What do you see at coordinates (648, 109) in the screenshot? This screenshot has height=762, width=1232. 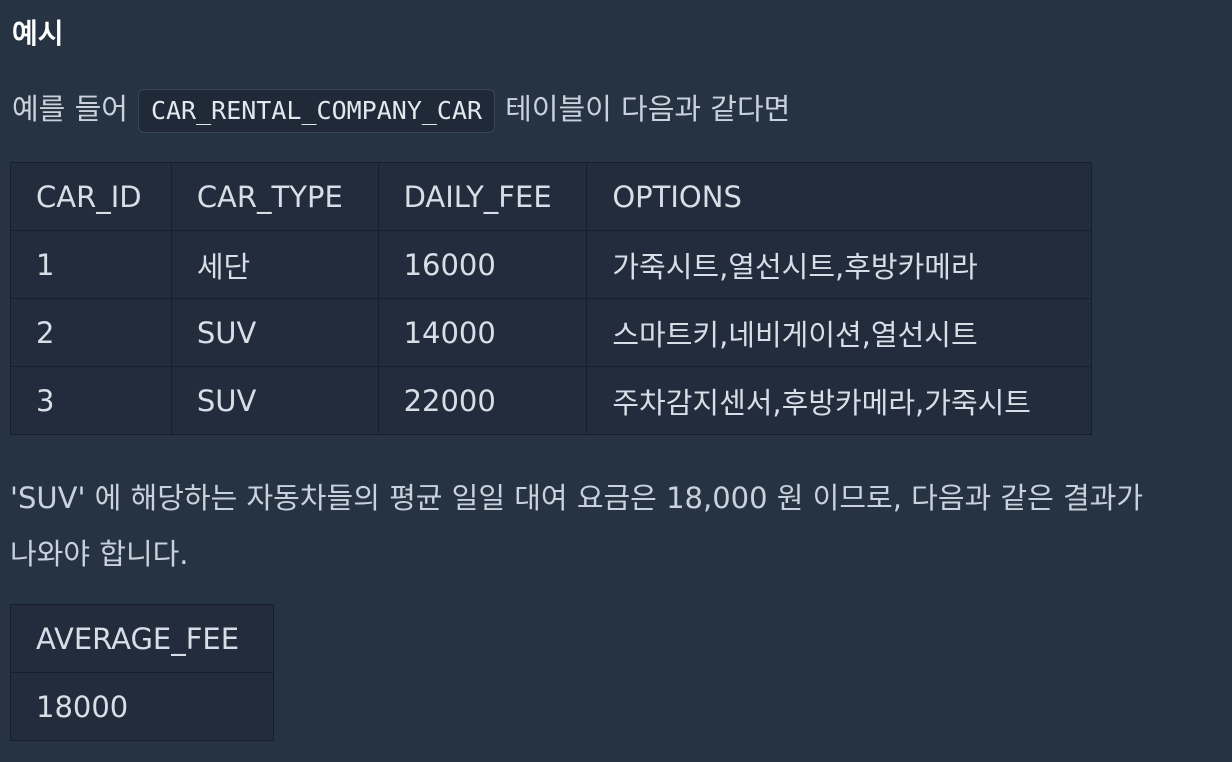 I see `intro-after: 테이블이 다음과 같다면` at bounding box center [648, 109].